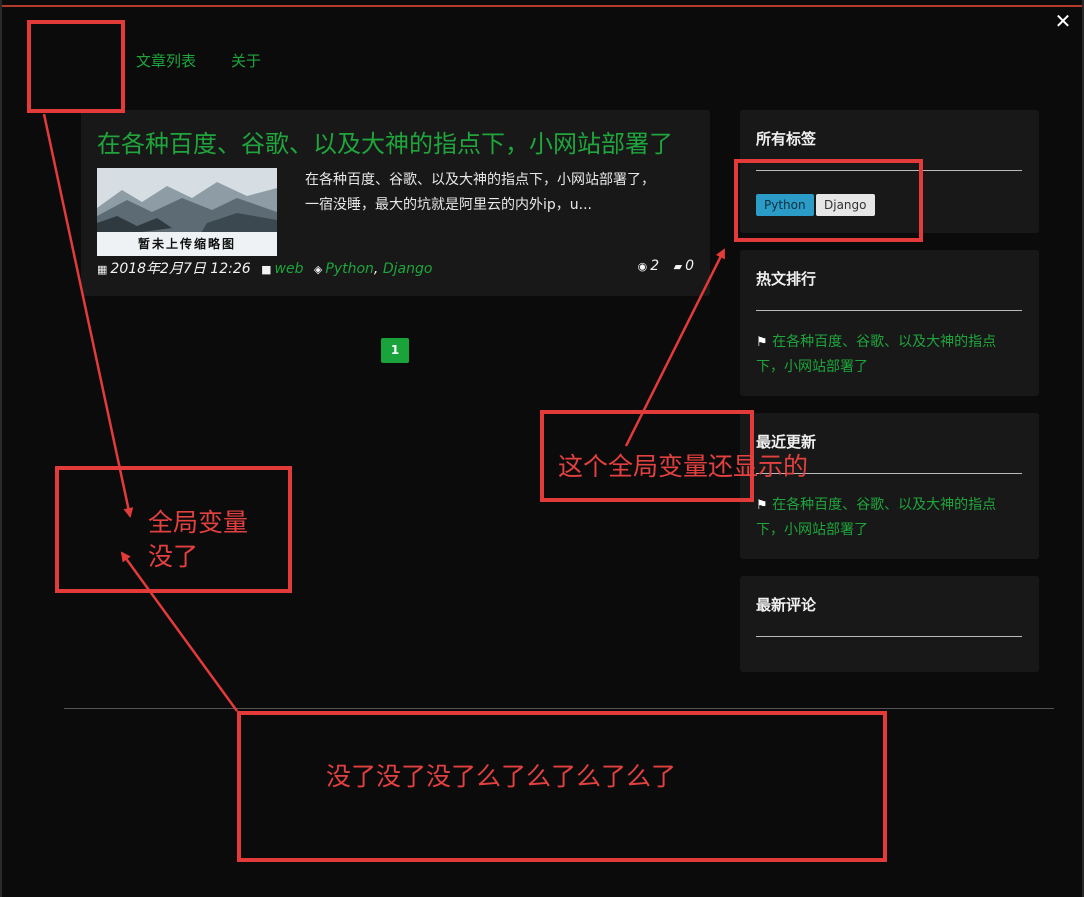 The image size is (1084, 897). What do you see at coordinates (88, 315) in the screenshot?
I see `arrow-logo-to-note` at bounding box center [88, 315].